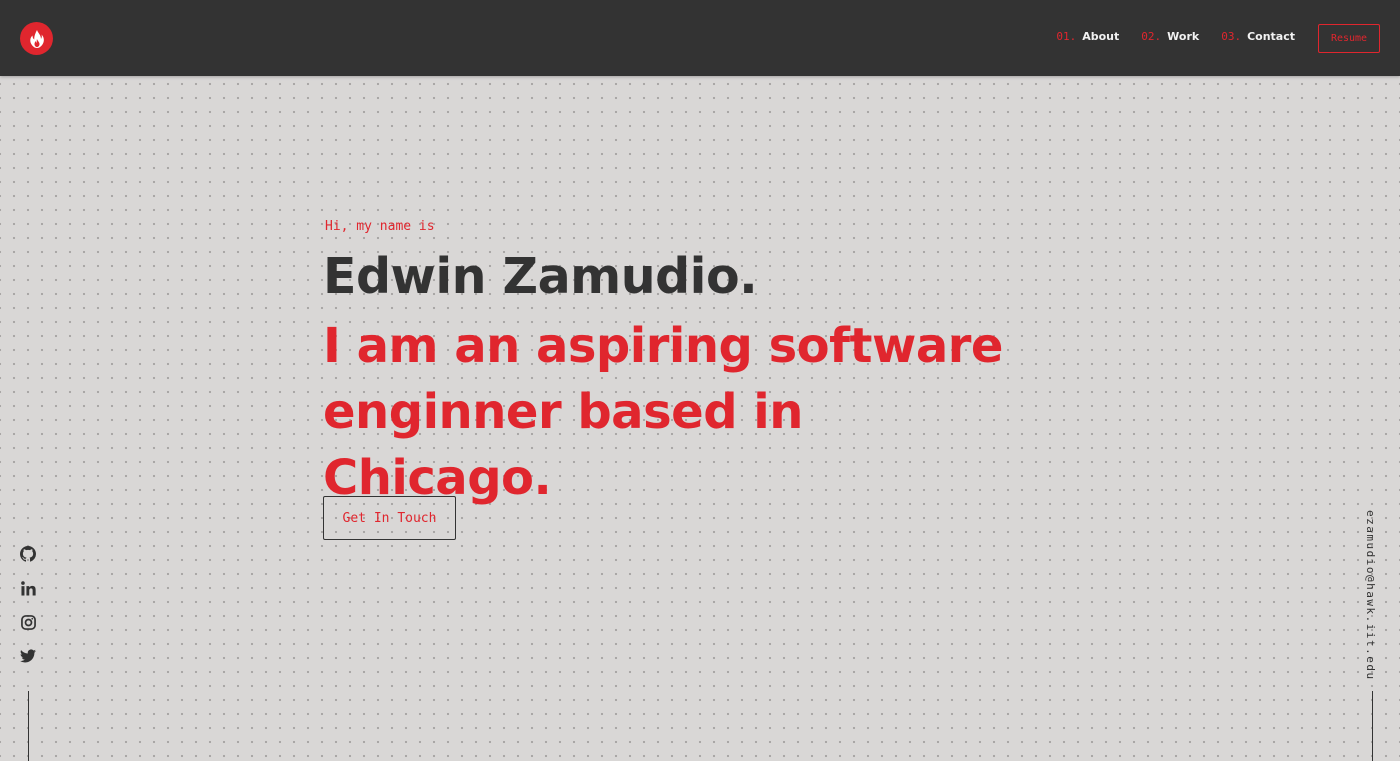 This screenshot has height=761, width=1400. I want to click on social-links, so click(28, 605).